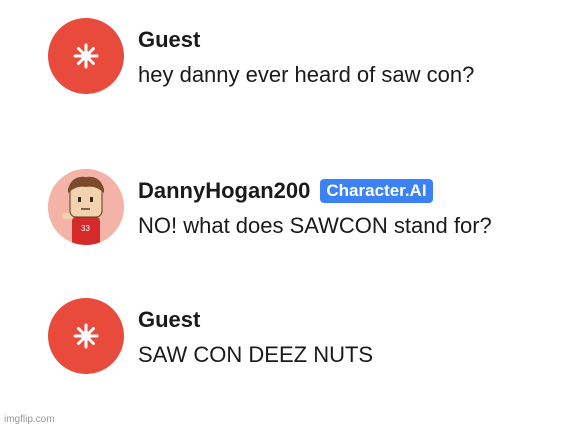 The image size is (581, 430). I want to click on message-text: NO! what does SAWCON stand for?, so click(315, 225).